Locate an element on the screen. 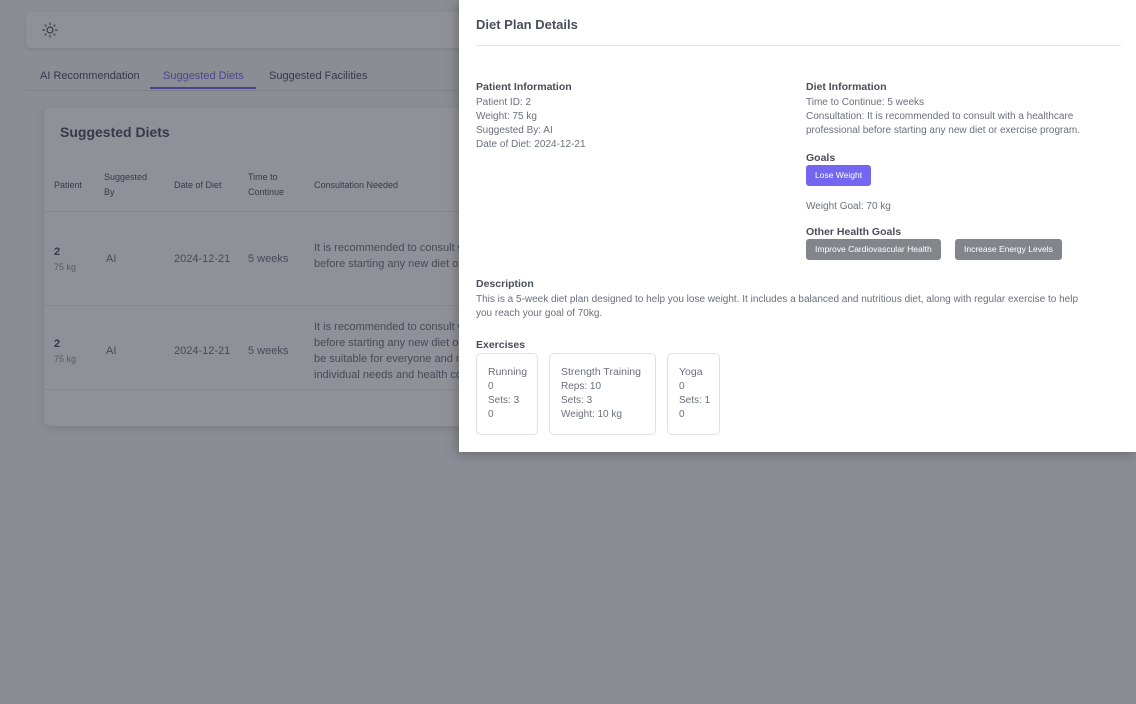 The width and height of the screenshot is (1136, 704). panel-title: Diet Plan Details is located at coordinates (527, 24).